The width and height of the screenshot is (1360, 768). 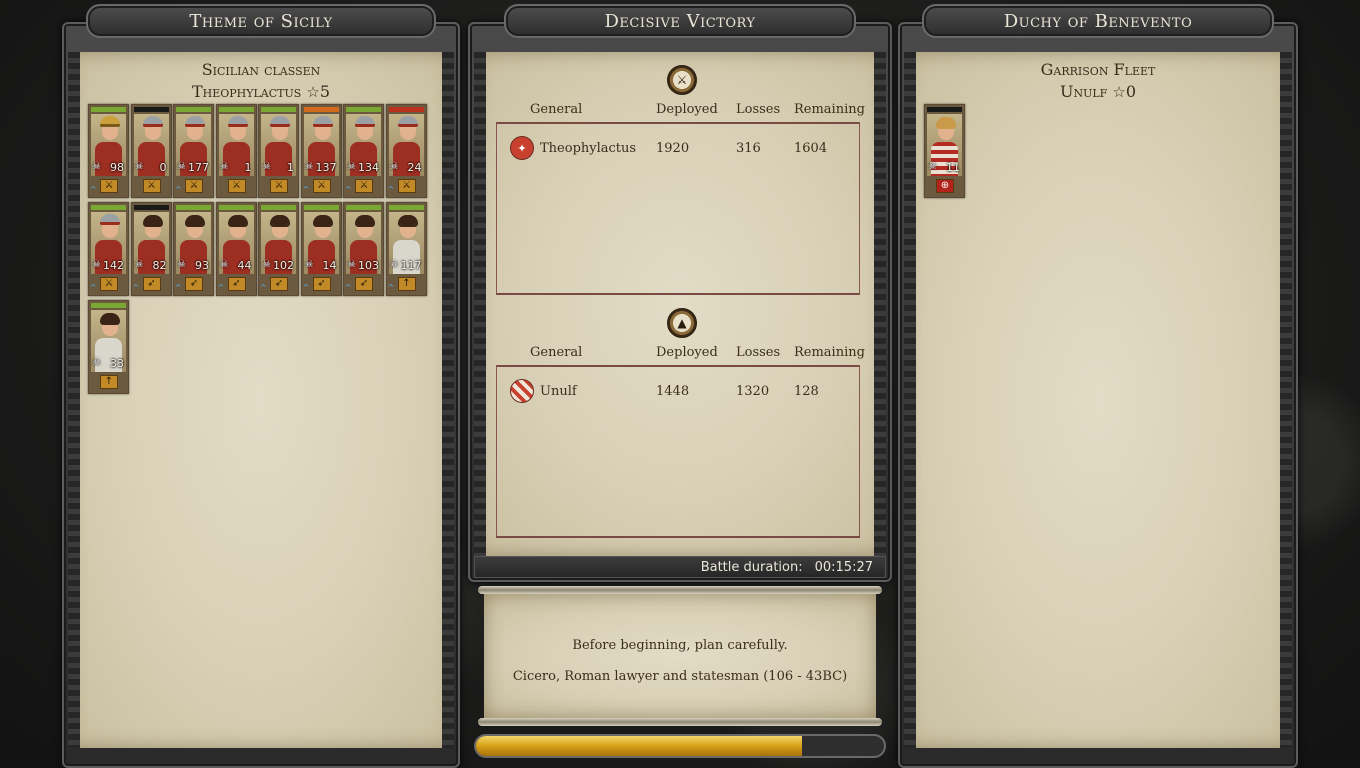 I want to click on attacker-general: Theophylactus, so click(x=588, y=148).